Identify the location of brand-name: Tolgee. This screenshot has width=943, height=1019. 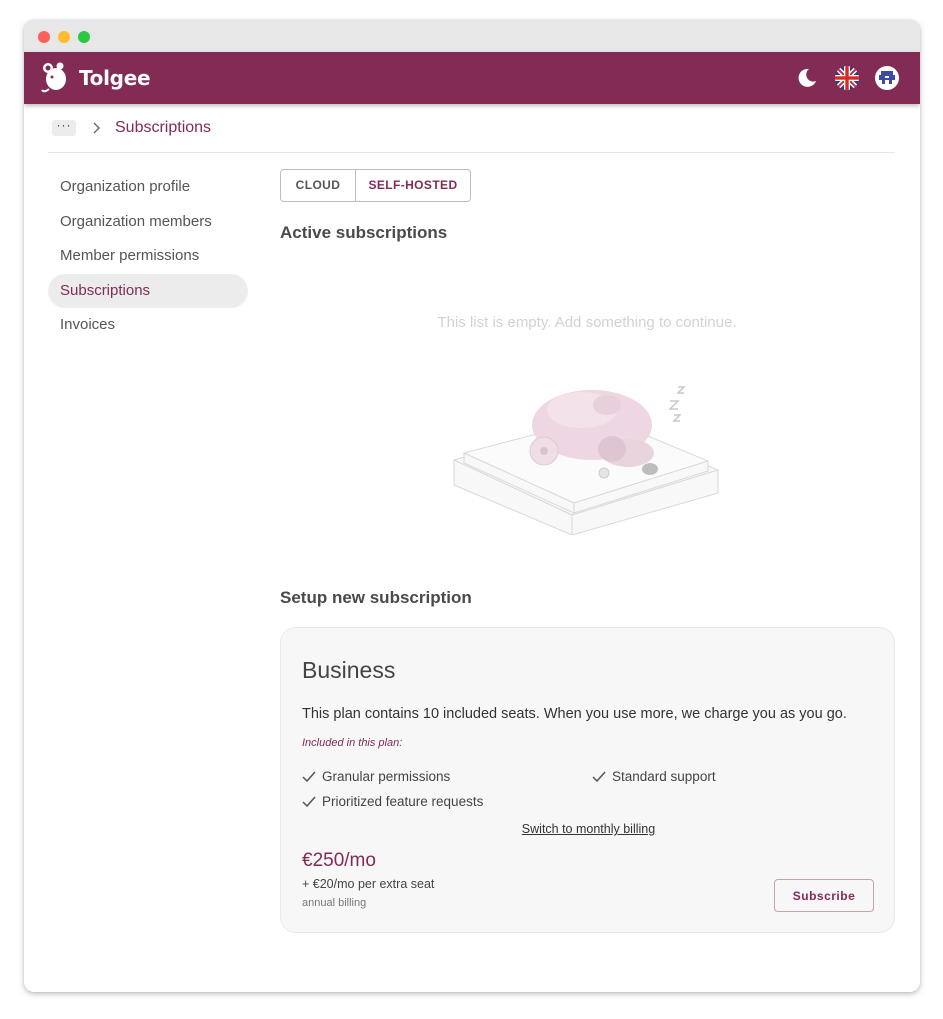
(115, 78).